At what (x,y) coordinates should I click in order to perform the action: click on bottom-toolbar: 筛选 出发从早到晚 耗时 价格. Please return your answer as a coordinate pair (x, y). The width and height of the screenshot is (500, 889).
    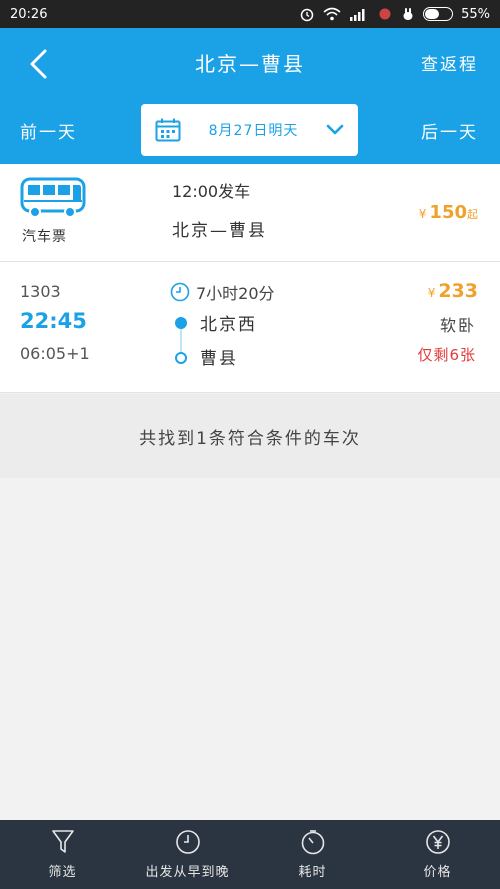
    Looking at the image, I should click on (250, 854).